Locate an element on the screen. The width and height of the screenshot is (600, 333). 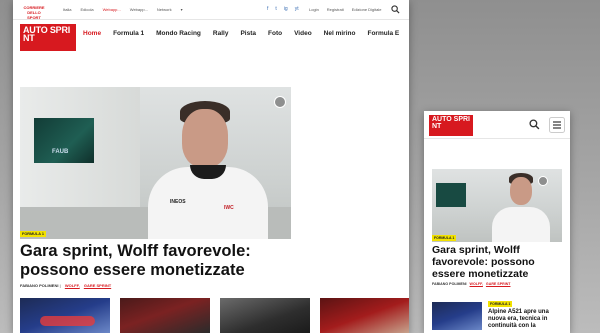
nav-item-foto: Foto is located at coordinates (275, 33).